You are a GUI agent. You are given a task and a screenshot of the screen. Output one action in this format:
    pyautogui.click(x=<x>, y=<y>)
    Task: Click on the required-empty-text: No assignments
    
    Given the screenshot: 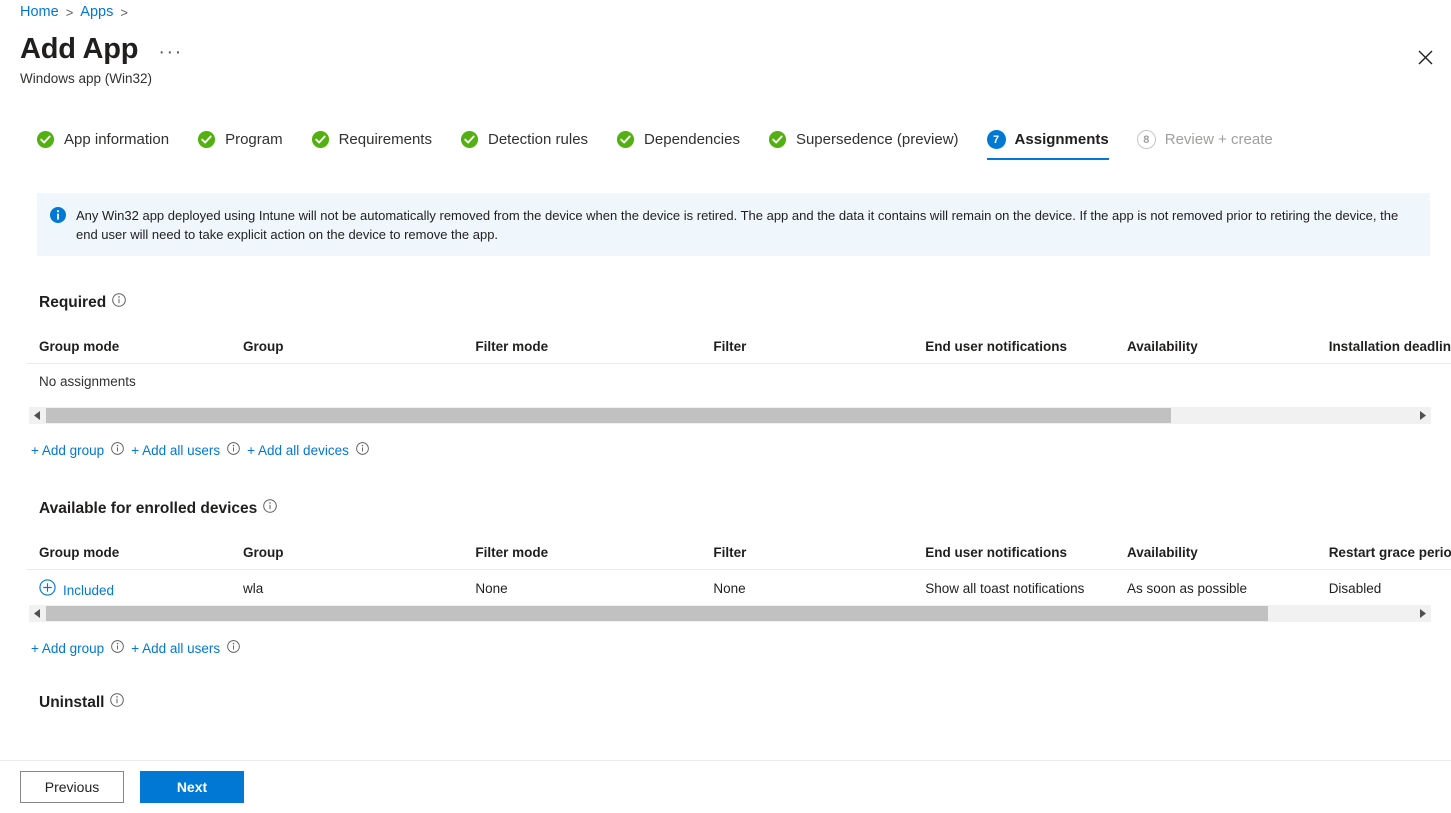 What is the action you would take?
    pyautogui.click(x=87, y=381)
    